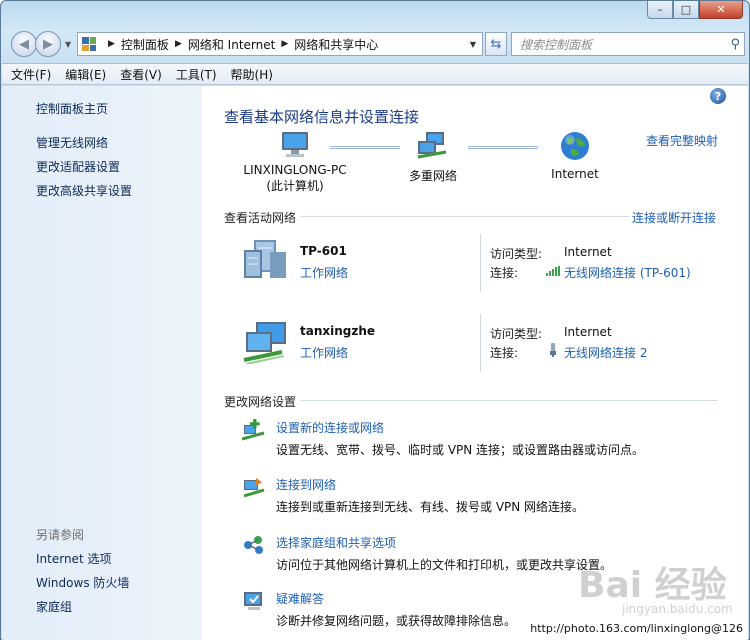 Image resolution: width=750 pixels, height=640 pixels. I want to click on caption-buttons: – □ ✕, so click(695, 10).